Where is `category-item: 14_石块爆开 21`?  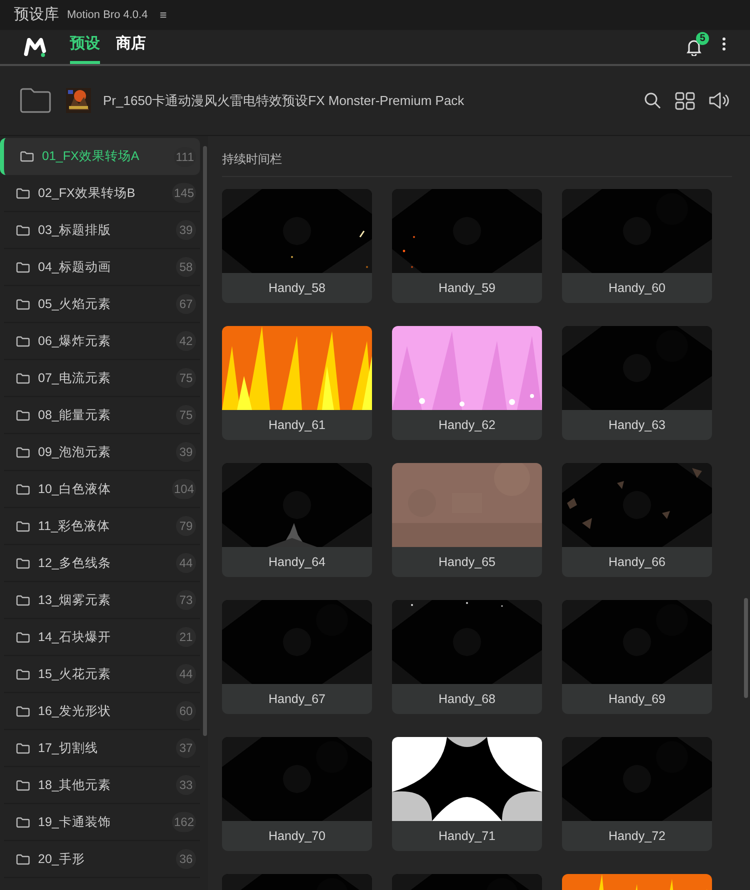
category-item: 14_石块爆开 21 is located at coordinates (102, 637).